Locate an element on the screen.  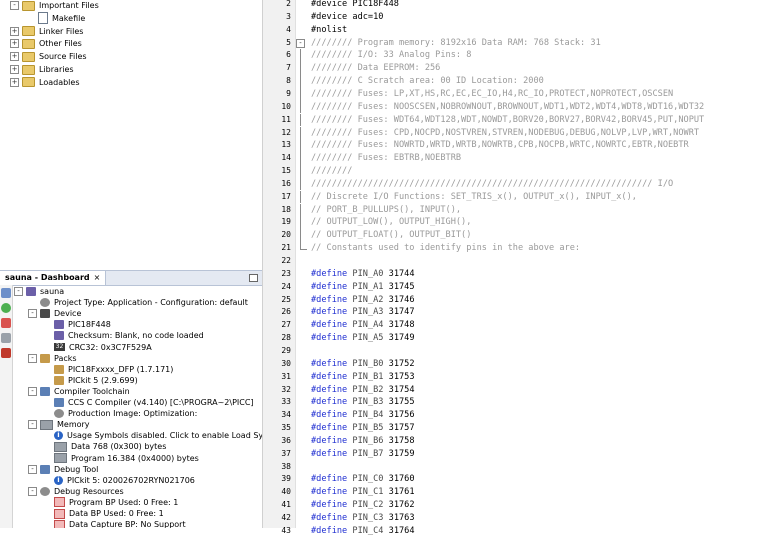
code-line: 33 #define PIN_B3 31755 is located at coordinates (515, 402).